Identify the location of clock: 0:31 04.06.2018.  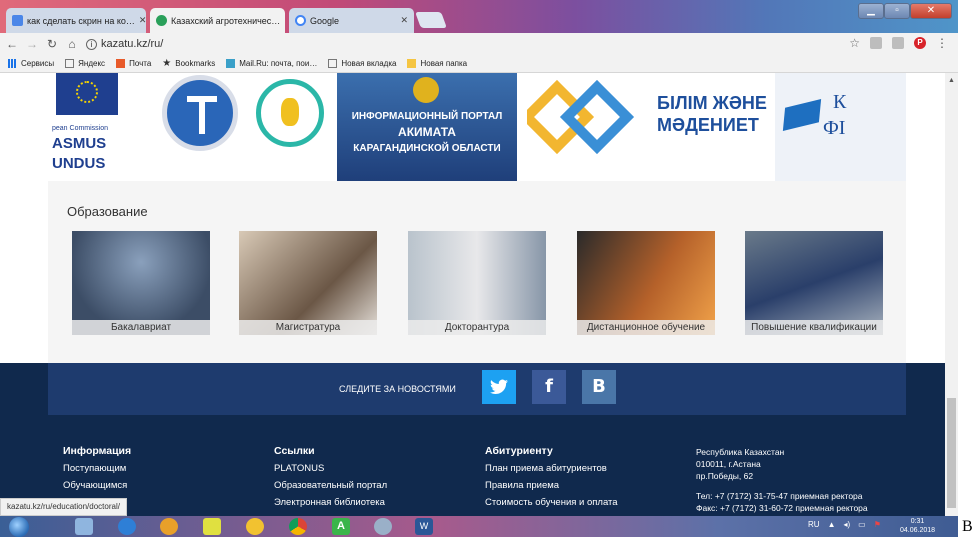
(917, 526).